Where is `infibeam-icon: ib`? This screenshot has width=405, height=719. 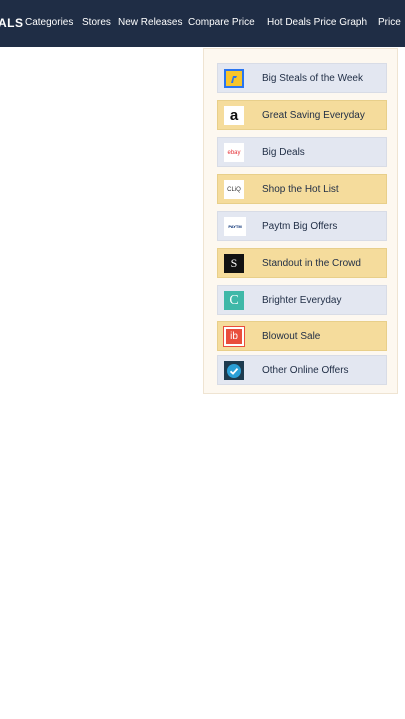
infibeam-icon: ib is located at coordinates (234, 336).